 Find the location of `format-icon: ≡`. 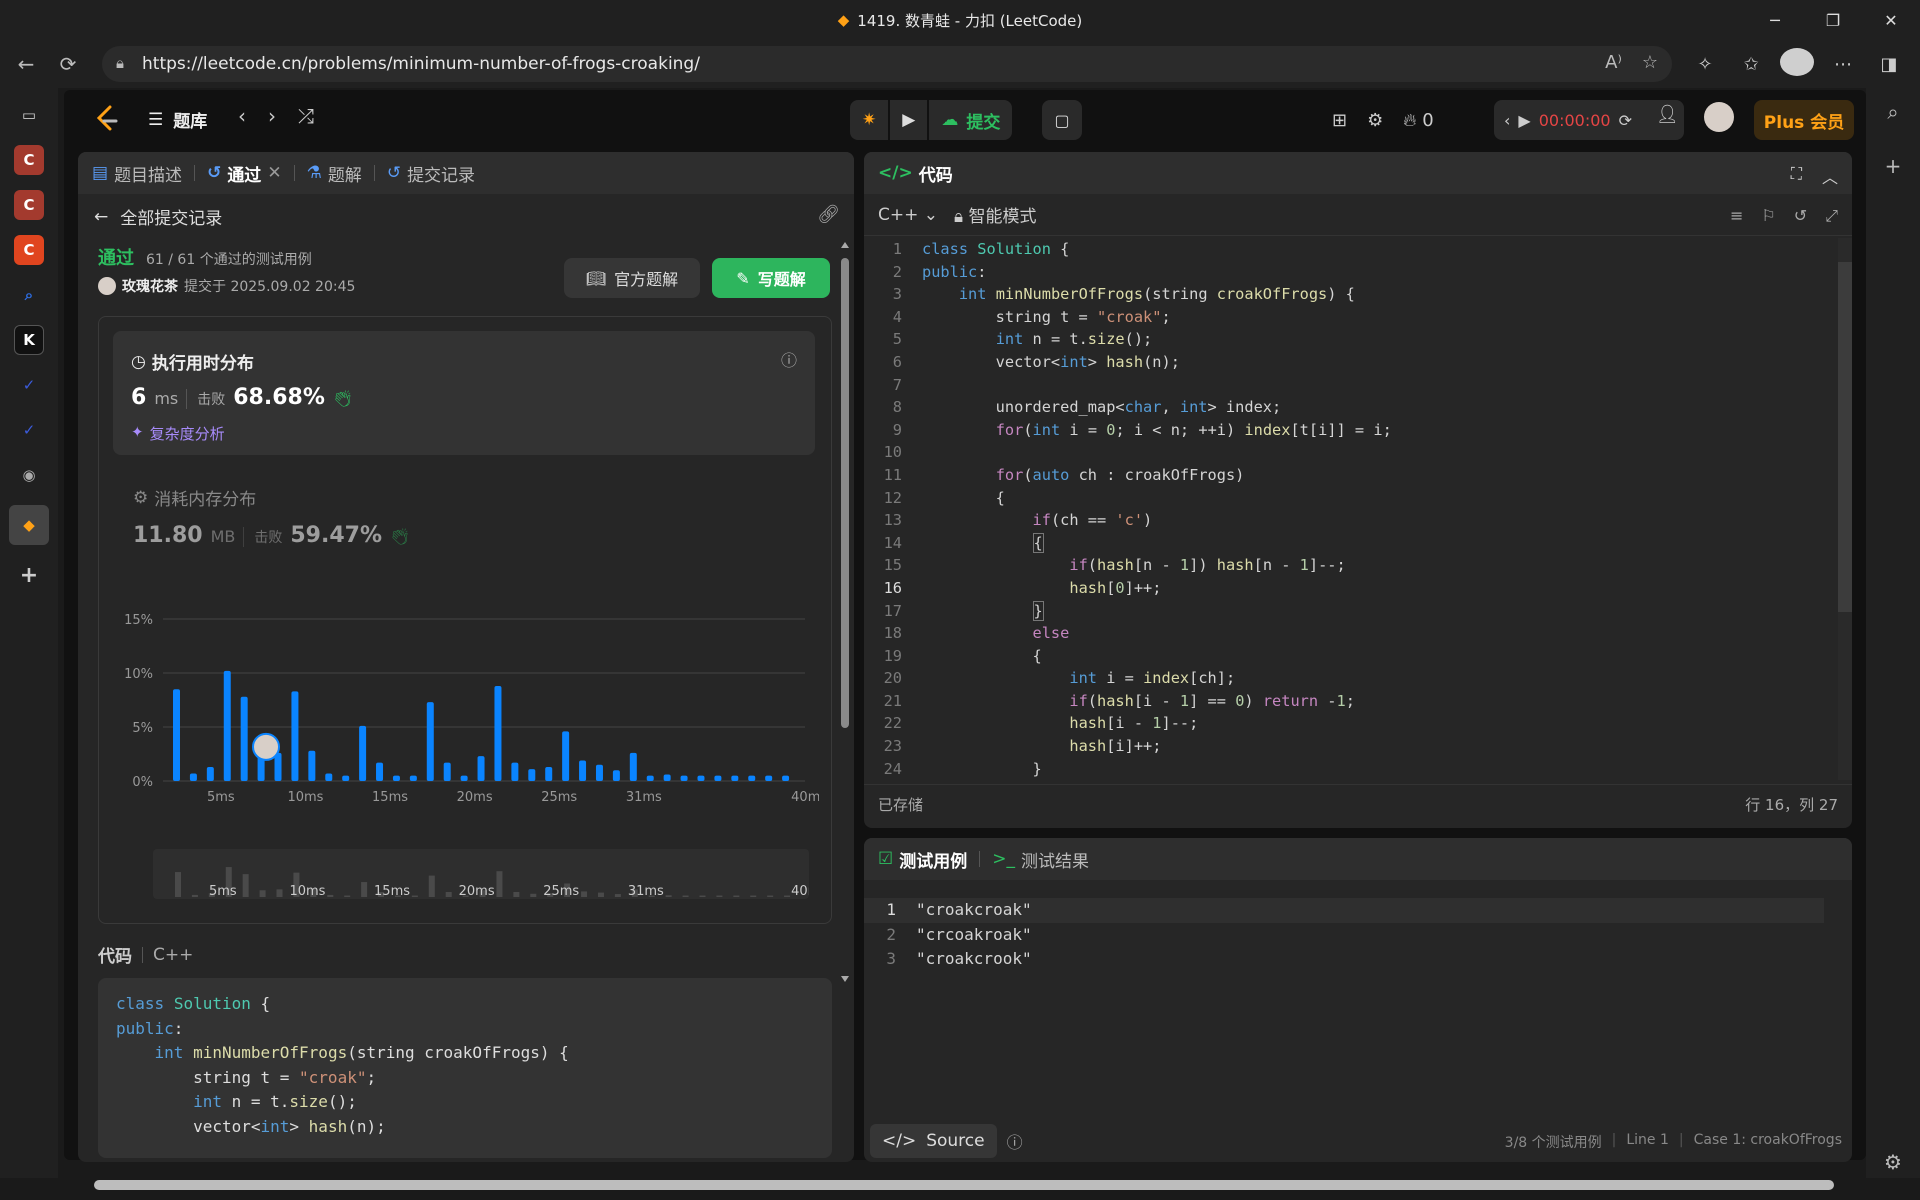

format-icon: ≡ is located at coordinates (1736, 216).